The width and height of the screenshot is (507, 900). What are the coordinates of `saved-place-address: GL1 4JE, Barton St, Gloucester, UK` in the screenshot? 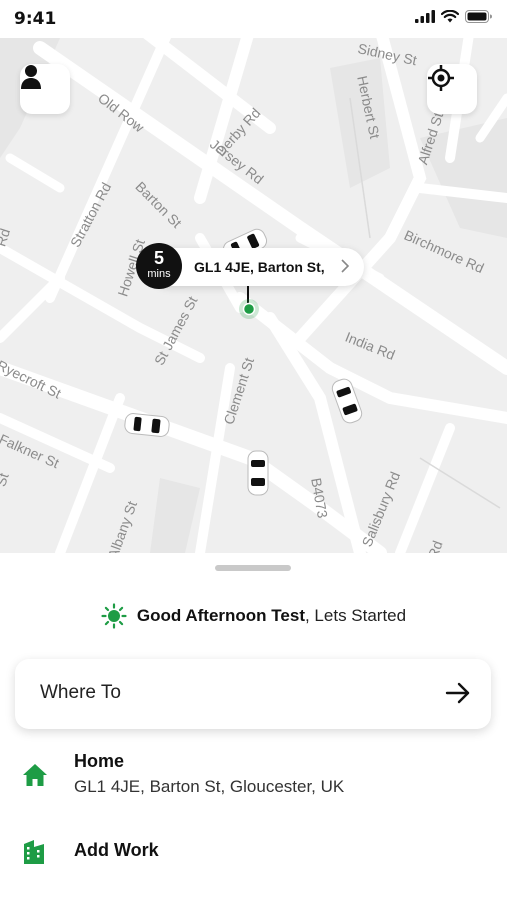 It's located at (209, 786).